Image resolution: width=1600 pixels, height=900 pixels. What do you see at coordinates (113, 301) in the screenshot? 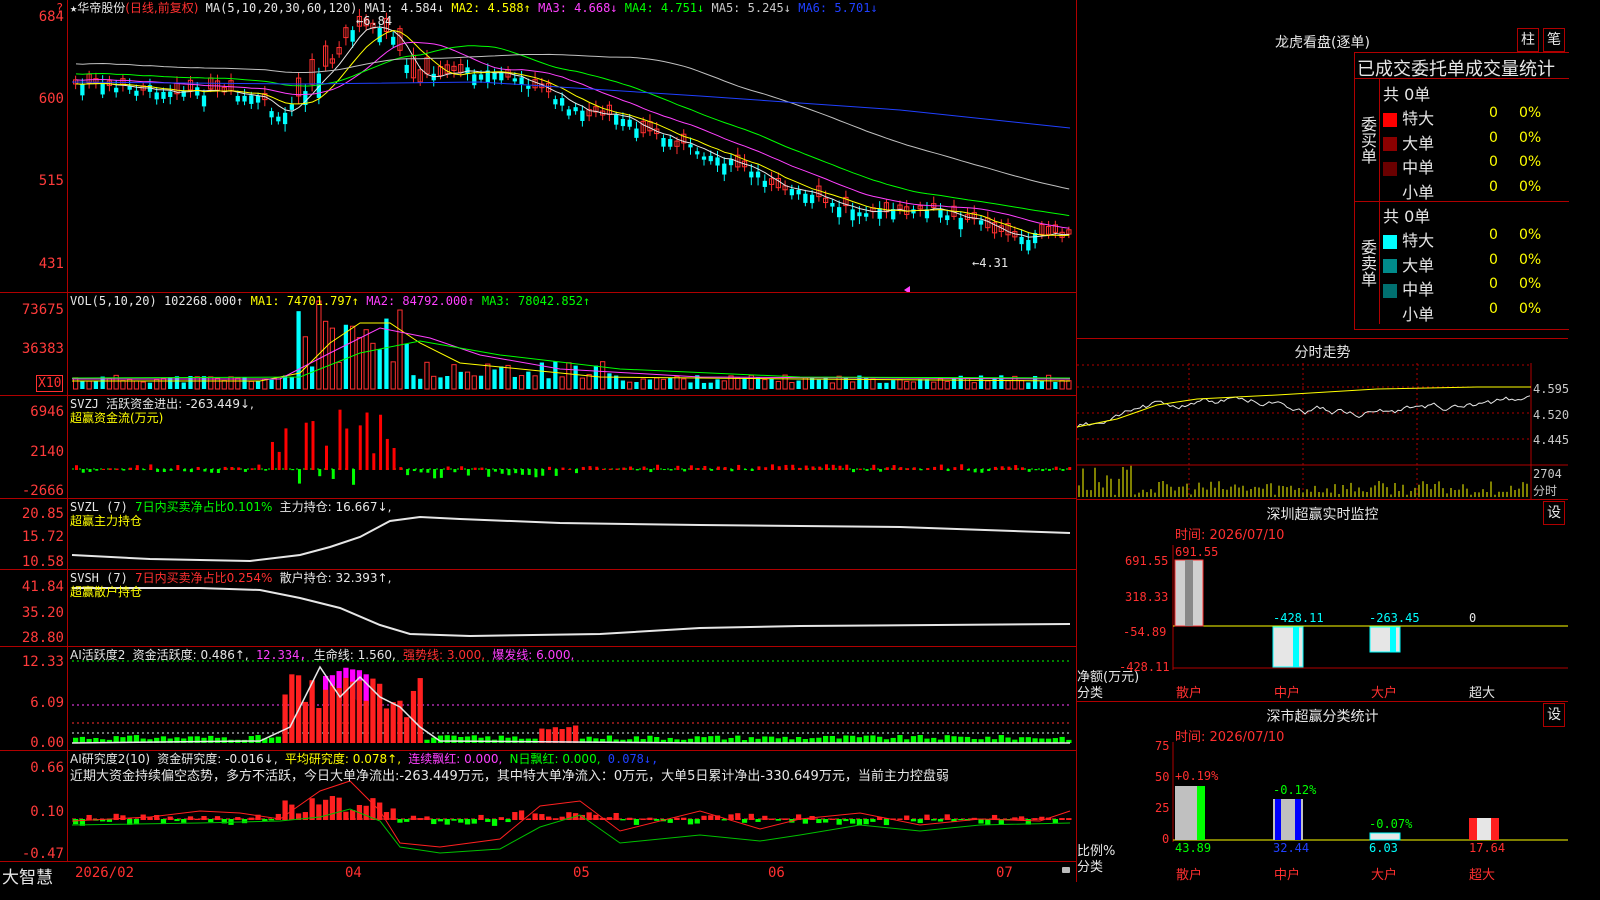
I see `vol-title: VOL(5,10,20)` at bounding box center [113, 301].